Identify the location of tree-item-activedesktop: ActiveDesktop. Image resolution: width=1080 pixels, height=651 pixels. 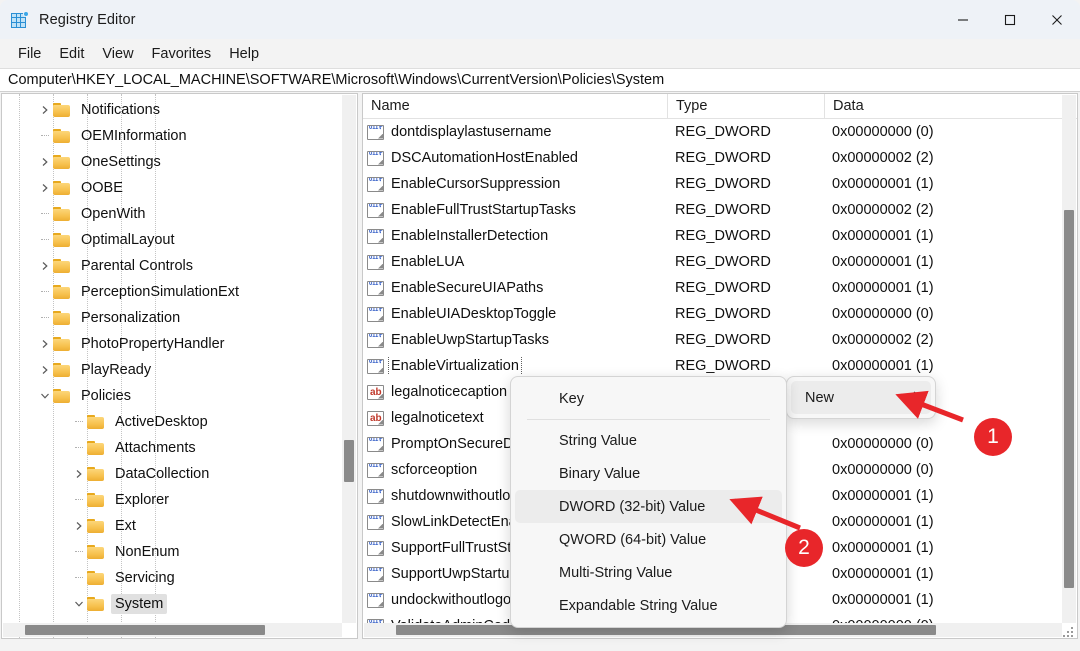
(179, 422).